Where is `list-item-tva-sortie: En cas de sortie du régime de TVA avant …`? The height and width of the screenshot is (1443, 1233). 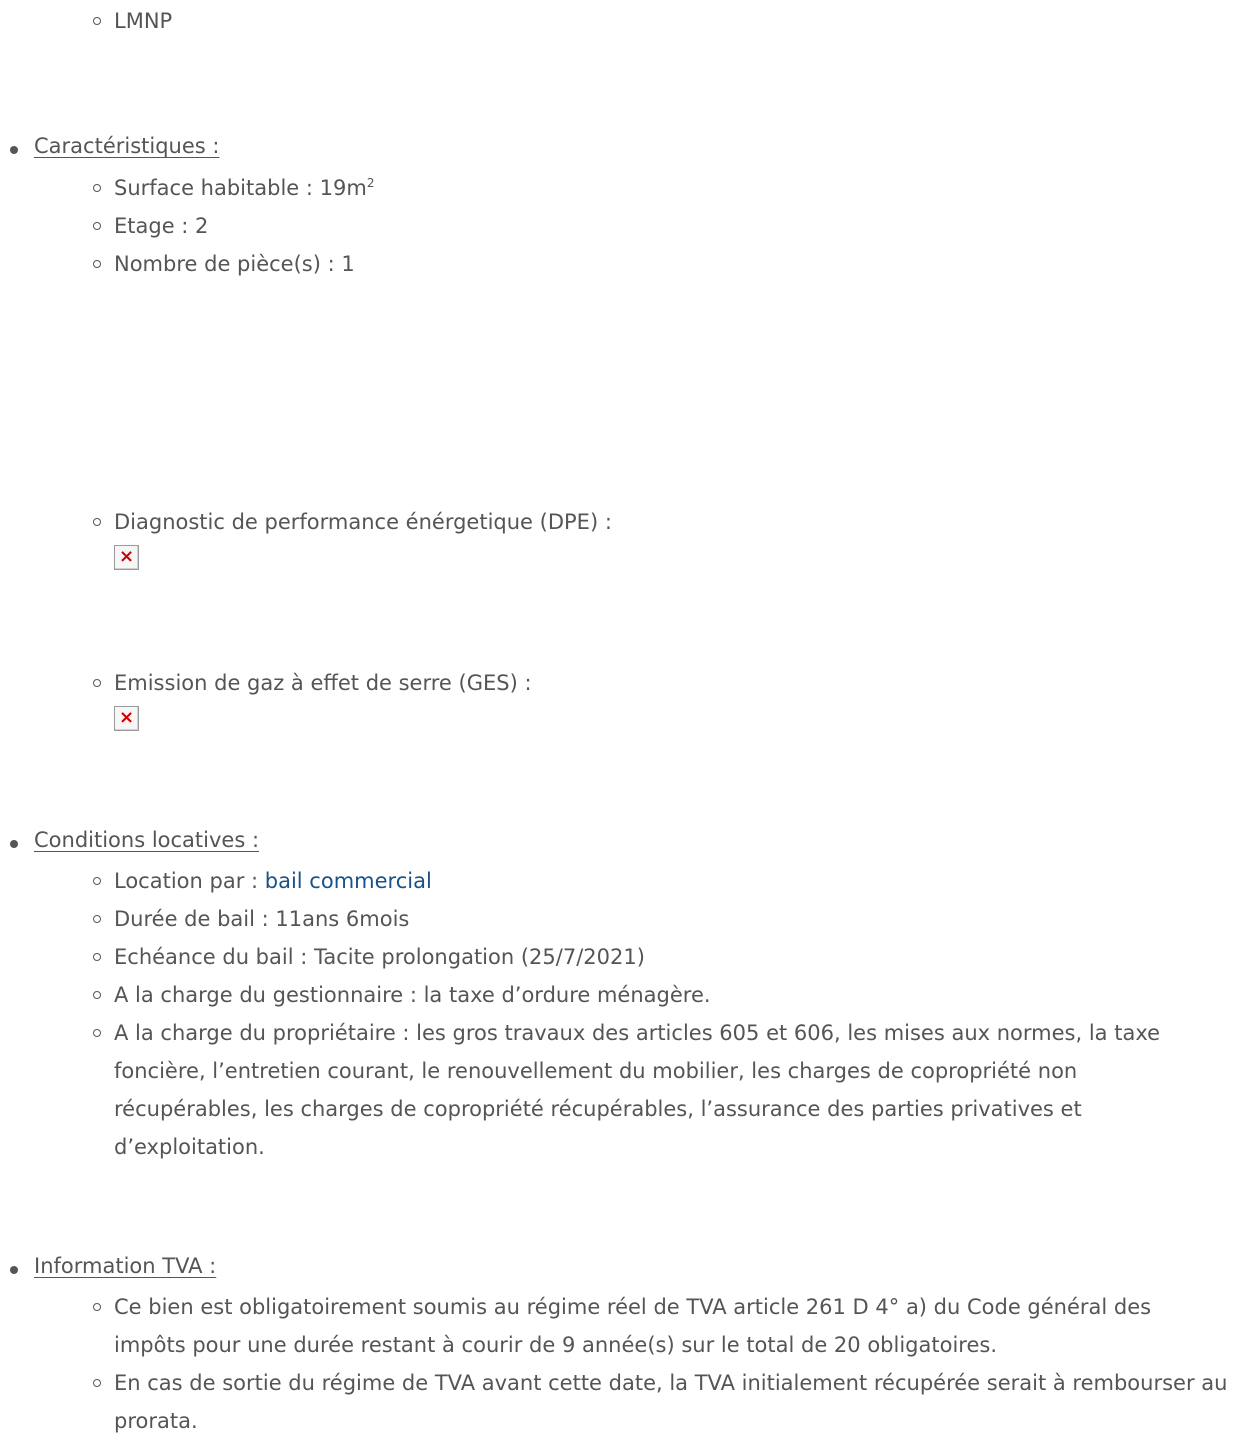
list-item-tva-sortie: En cas de sortie du régime de TVA avant … is located at coordinates (663, 1402).